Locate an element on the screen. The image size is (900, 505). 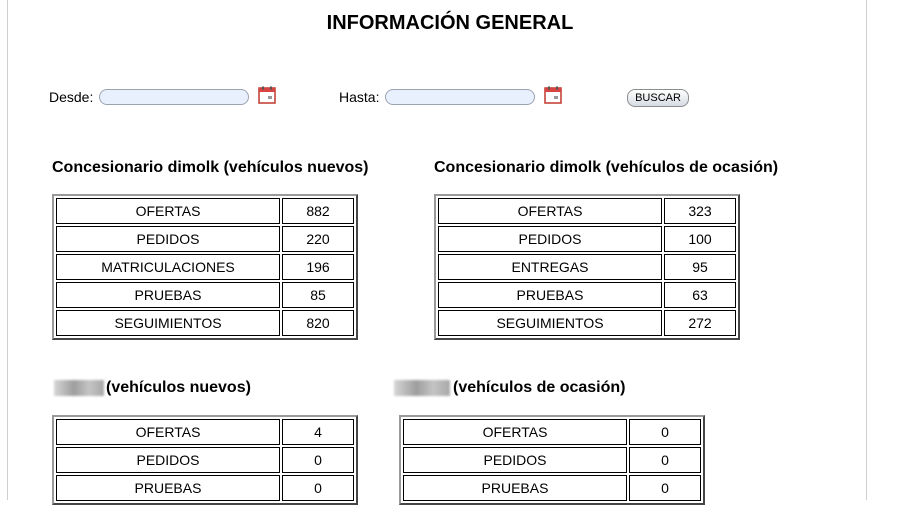
table-row: OFERTAS 4 is located at coordinates (205, 432).